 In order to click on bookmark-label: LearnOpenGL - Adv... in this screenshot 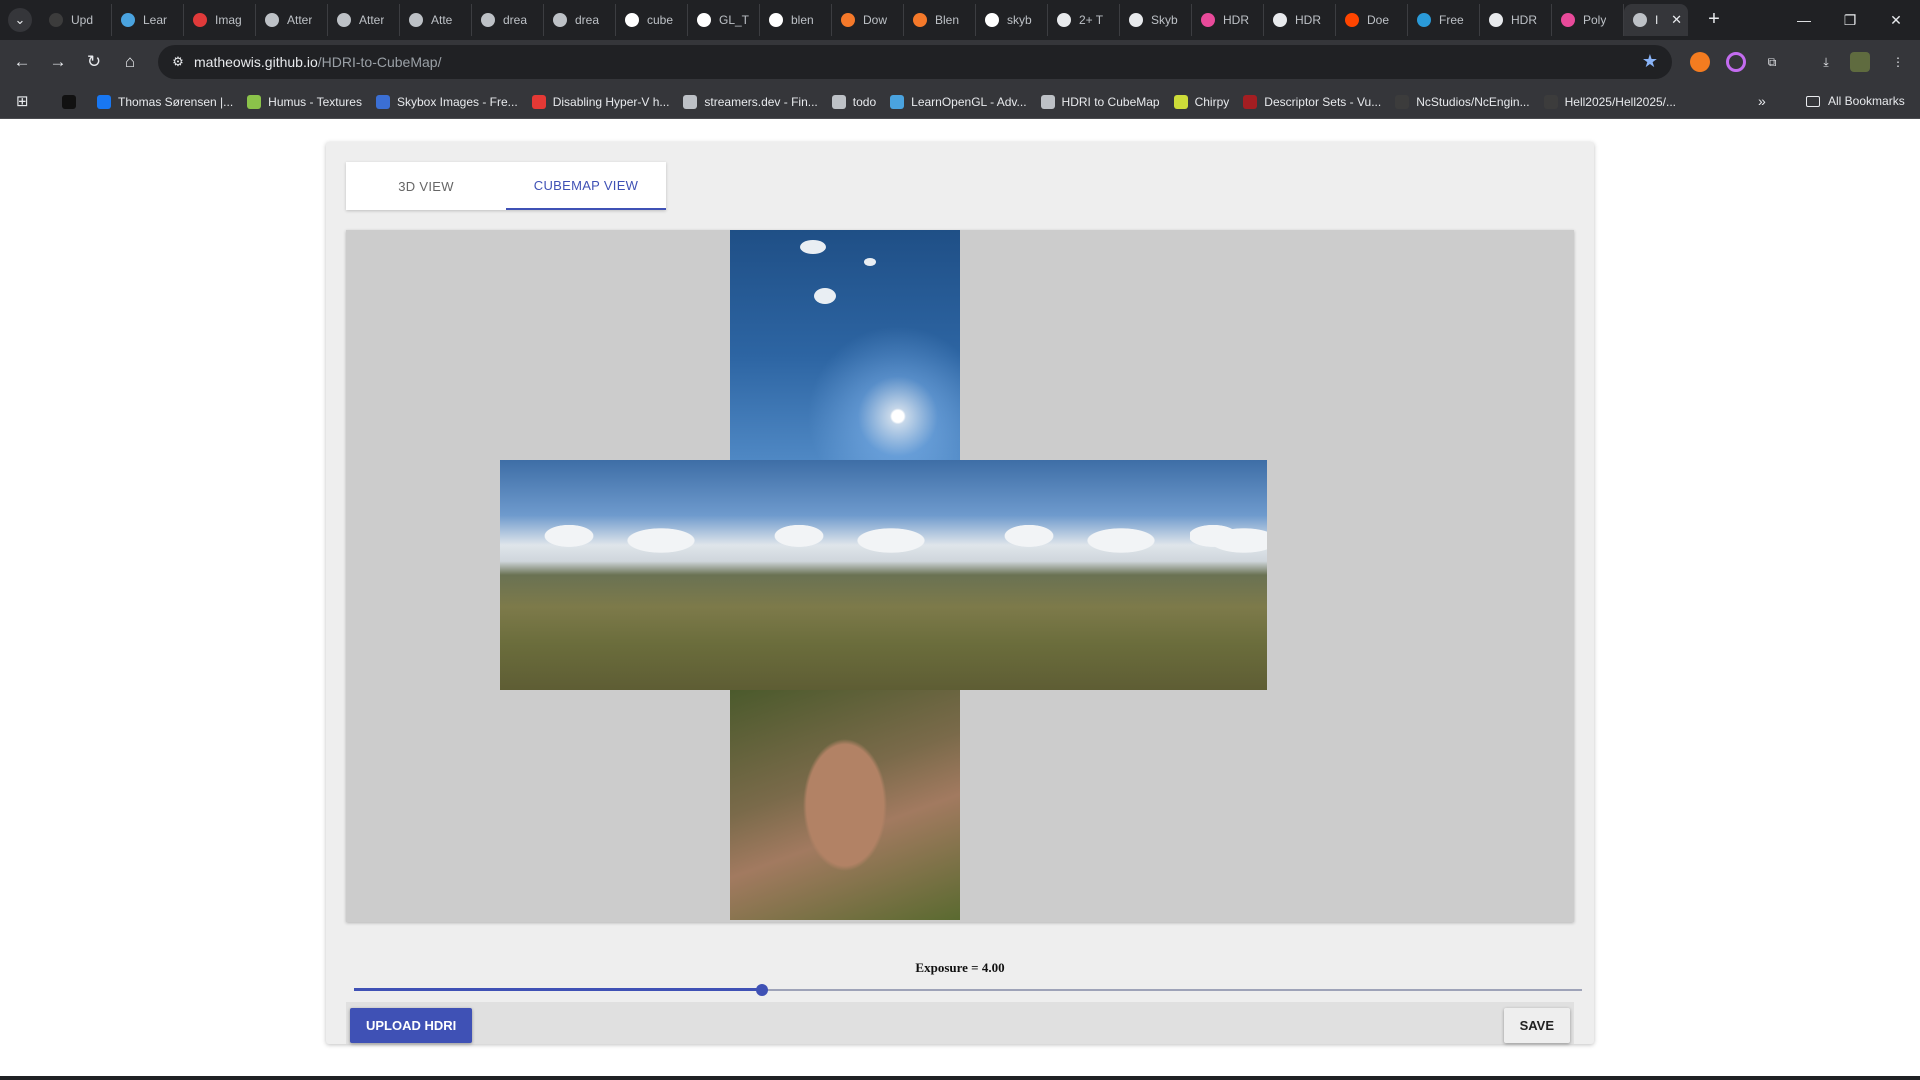, I will do `click(969, 102)`.